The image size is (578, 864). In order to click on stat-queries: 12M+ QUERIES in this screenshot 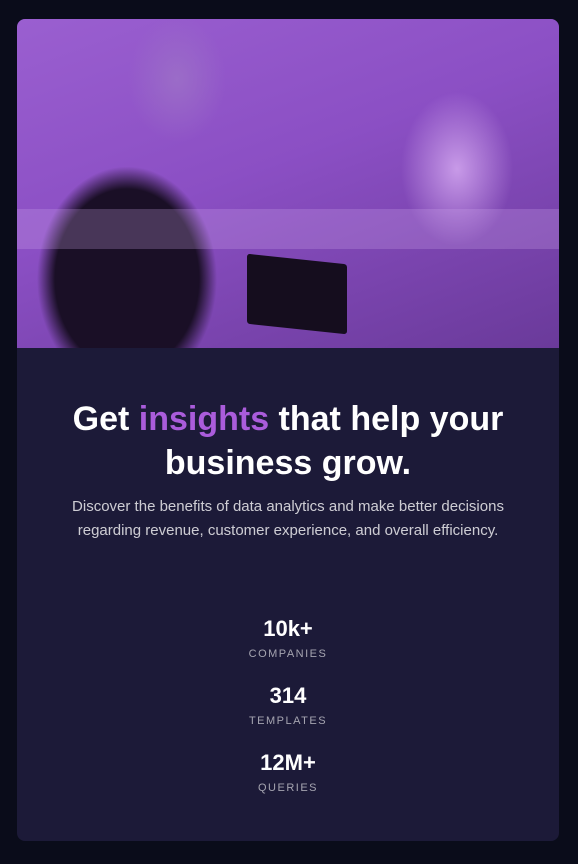, I will do `click(288, 772)`.